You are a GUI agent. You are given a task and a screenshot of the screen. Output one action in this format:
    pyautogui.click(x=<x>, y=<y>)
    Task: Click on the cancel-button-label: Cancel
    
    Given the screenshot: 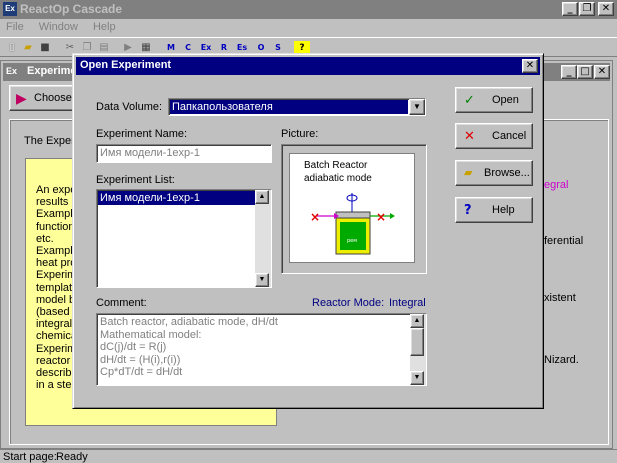 What is the action you would take?
    pyautogui.click(x=509, y=136)
    